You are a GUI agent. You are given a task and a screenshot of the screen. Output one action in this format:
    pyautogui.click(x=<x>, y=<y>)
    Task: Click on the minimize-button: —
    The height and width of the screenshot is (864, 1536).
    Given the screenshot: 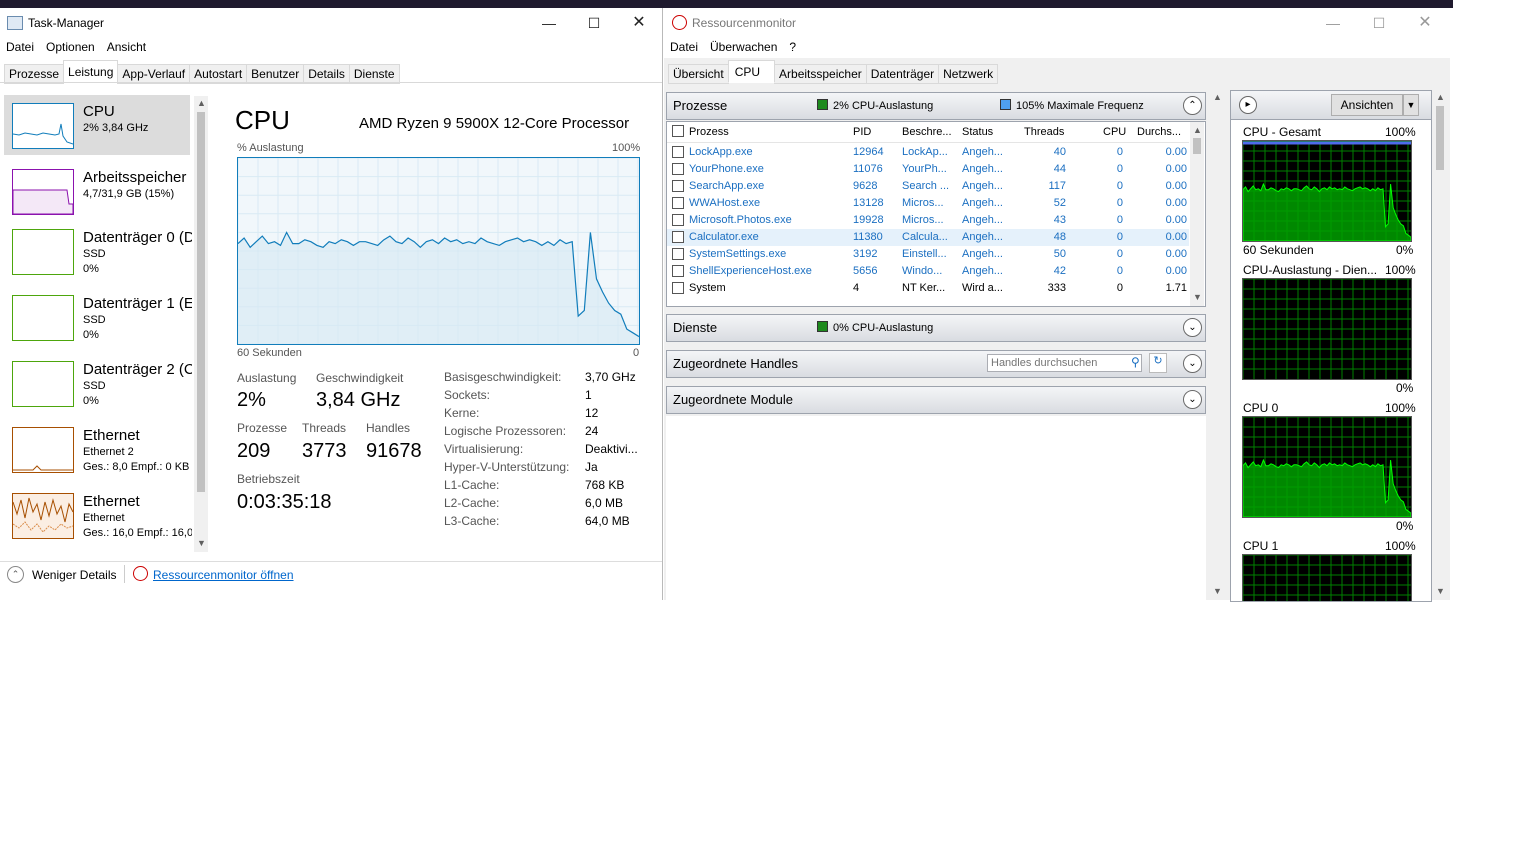 What is the action you would take?
    pyautogui.click(x=549, y=23)
    